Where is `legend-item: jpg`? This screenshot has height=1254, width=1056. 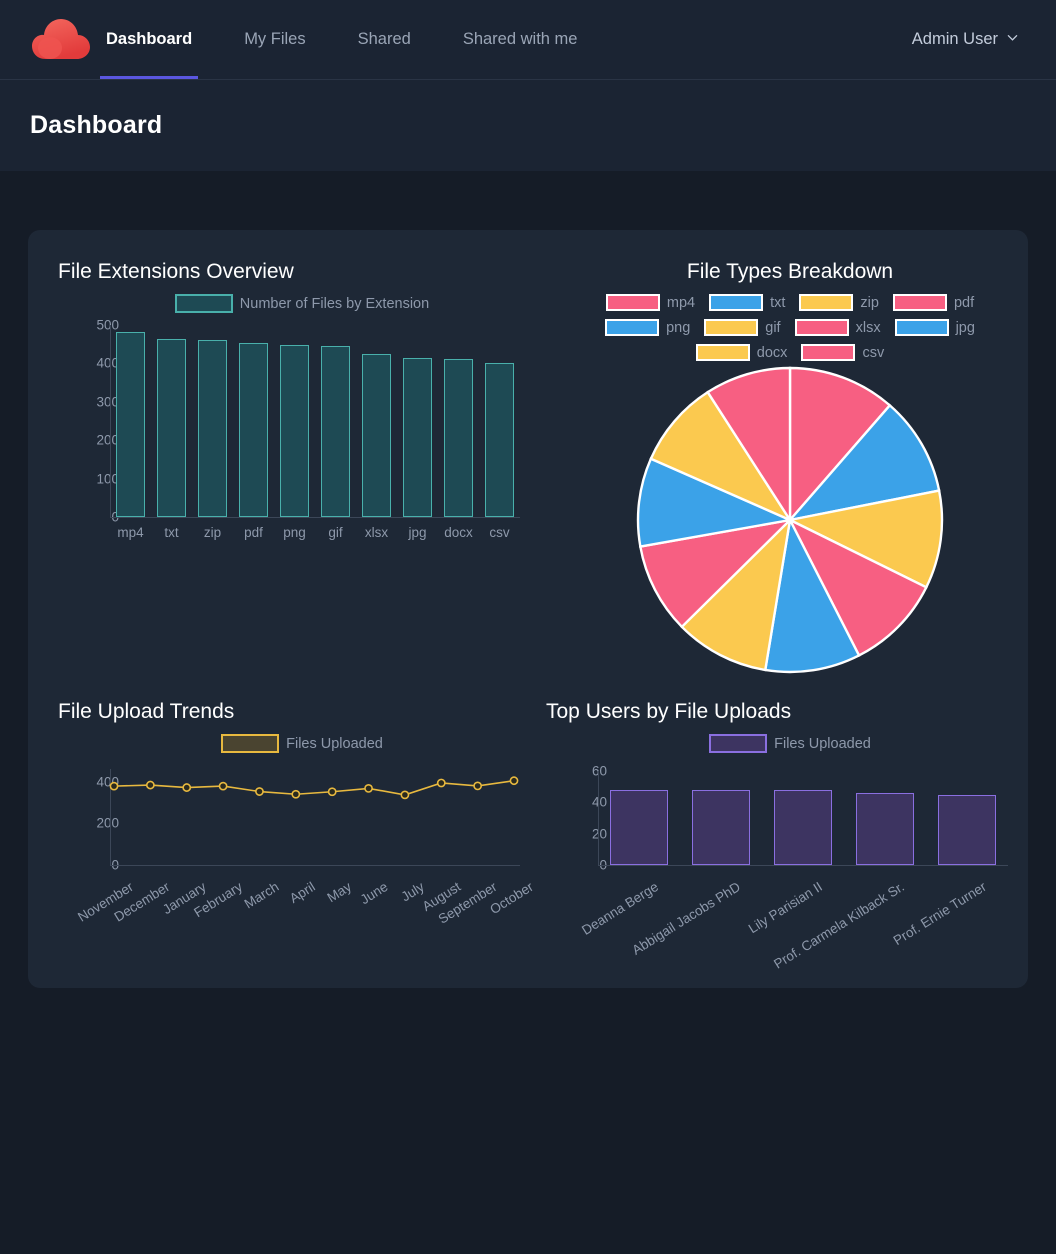
legend-item: jpg is located at coordinates (934, 327).